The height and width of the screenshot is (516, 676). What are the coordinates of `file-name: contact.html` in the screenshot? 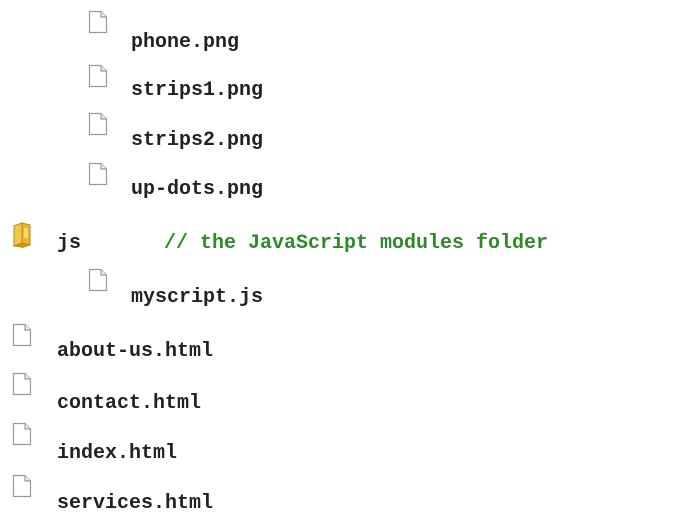 It's located at (129, 403).